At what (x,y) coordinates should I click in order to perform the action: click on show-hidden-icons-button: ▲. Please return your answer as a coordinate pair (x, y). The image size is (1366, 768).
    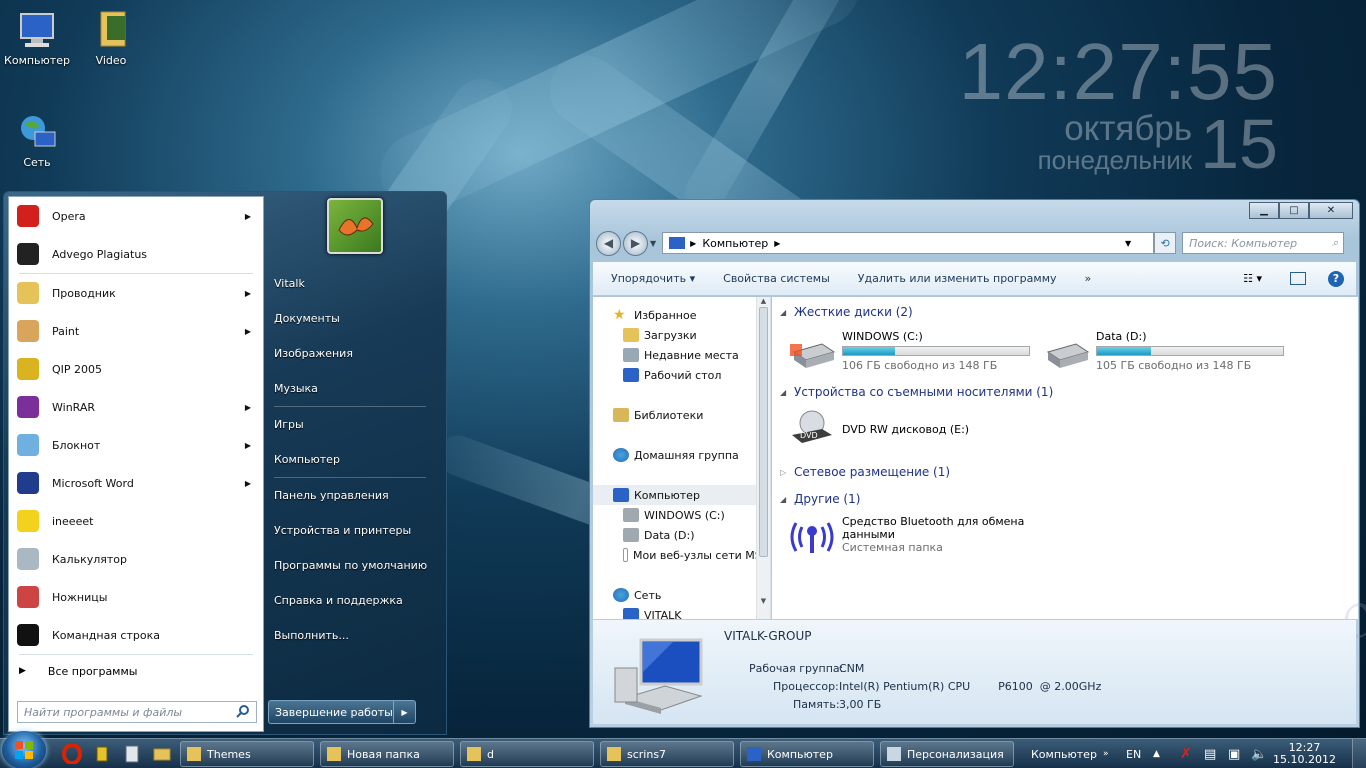
    Looking at the image, I should click on (1156, 753).